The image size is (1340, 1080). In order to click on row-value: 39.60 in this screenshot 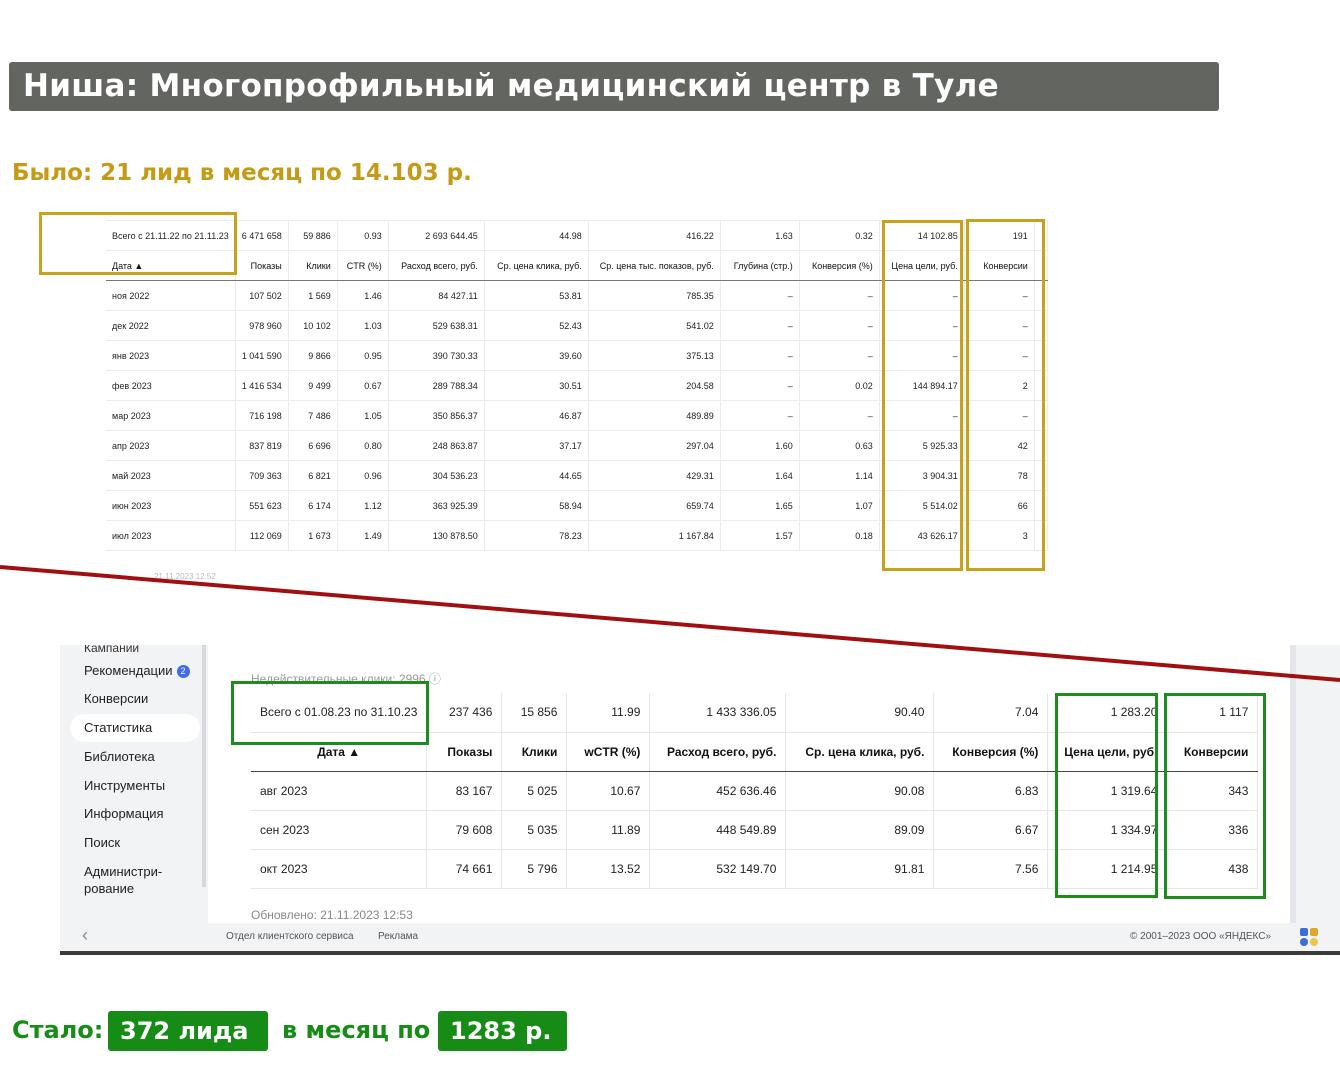, I will do `click(536, 355)`.